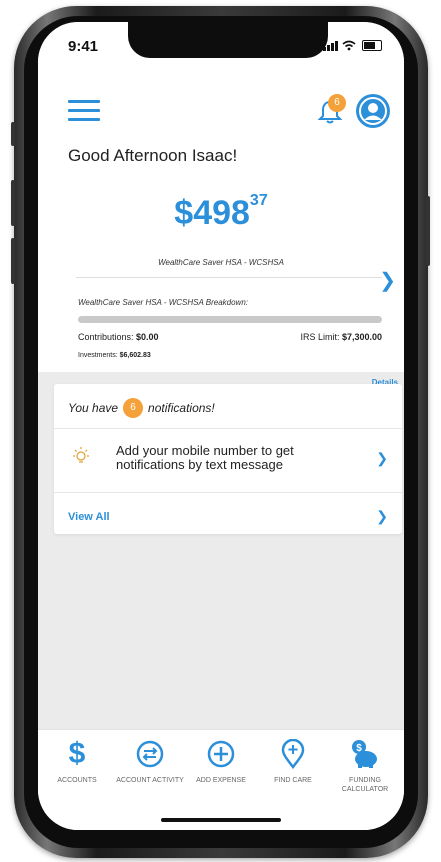  What do you see at coordinates (221, 820) in the screenshot?
I see `home-indicator` at bounding box center [221, 820].